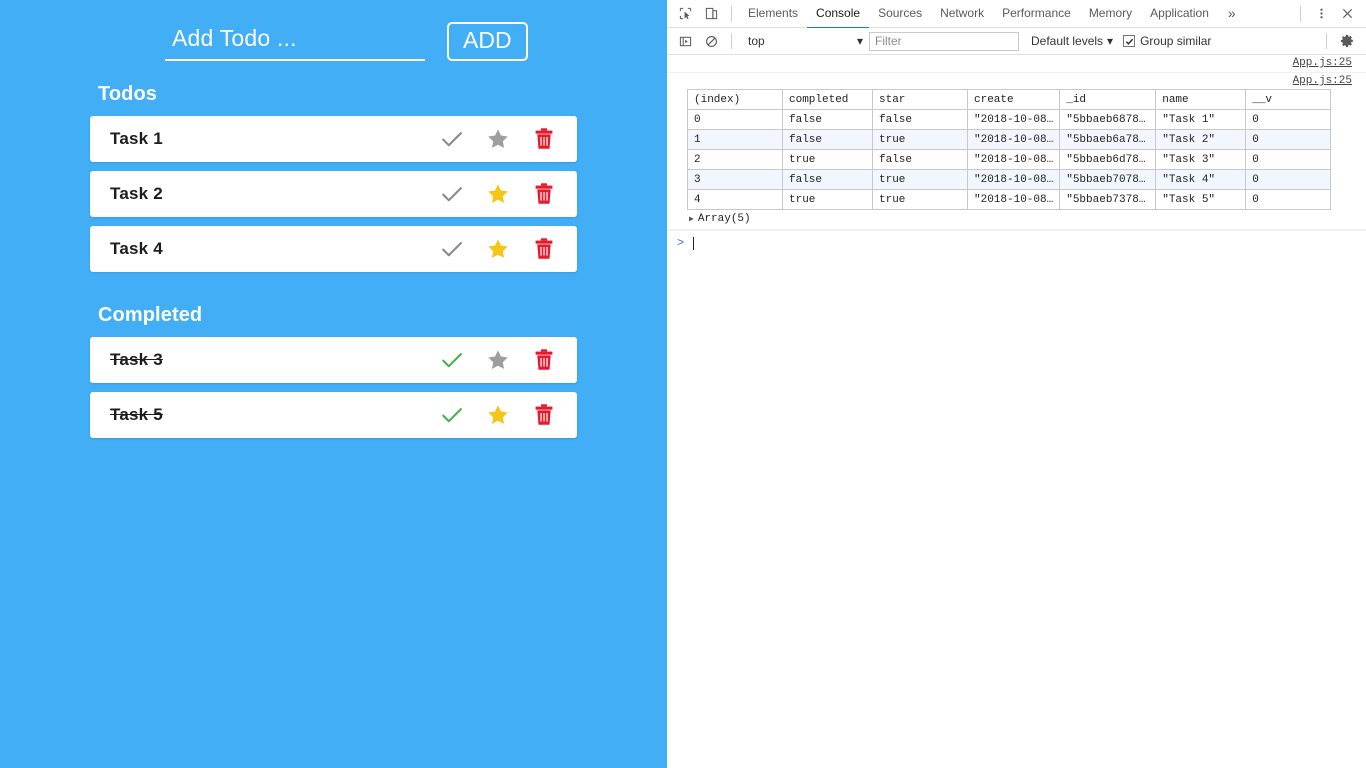  What do you see at coordinates (1321, 14) in the screenshot?
I see `more-options-icon` at bounding box center [1321, 14].